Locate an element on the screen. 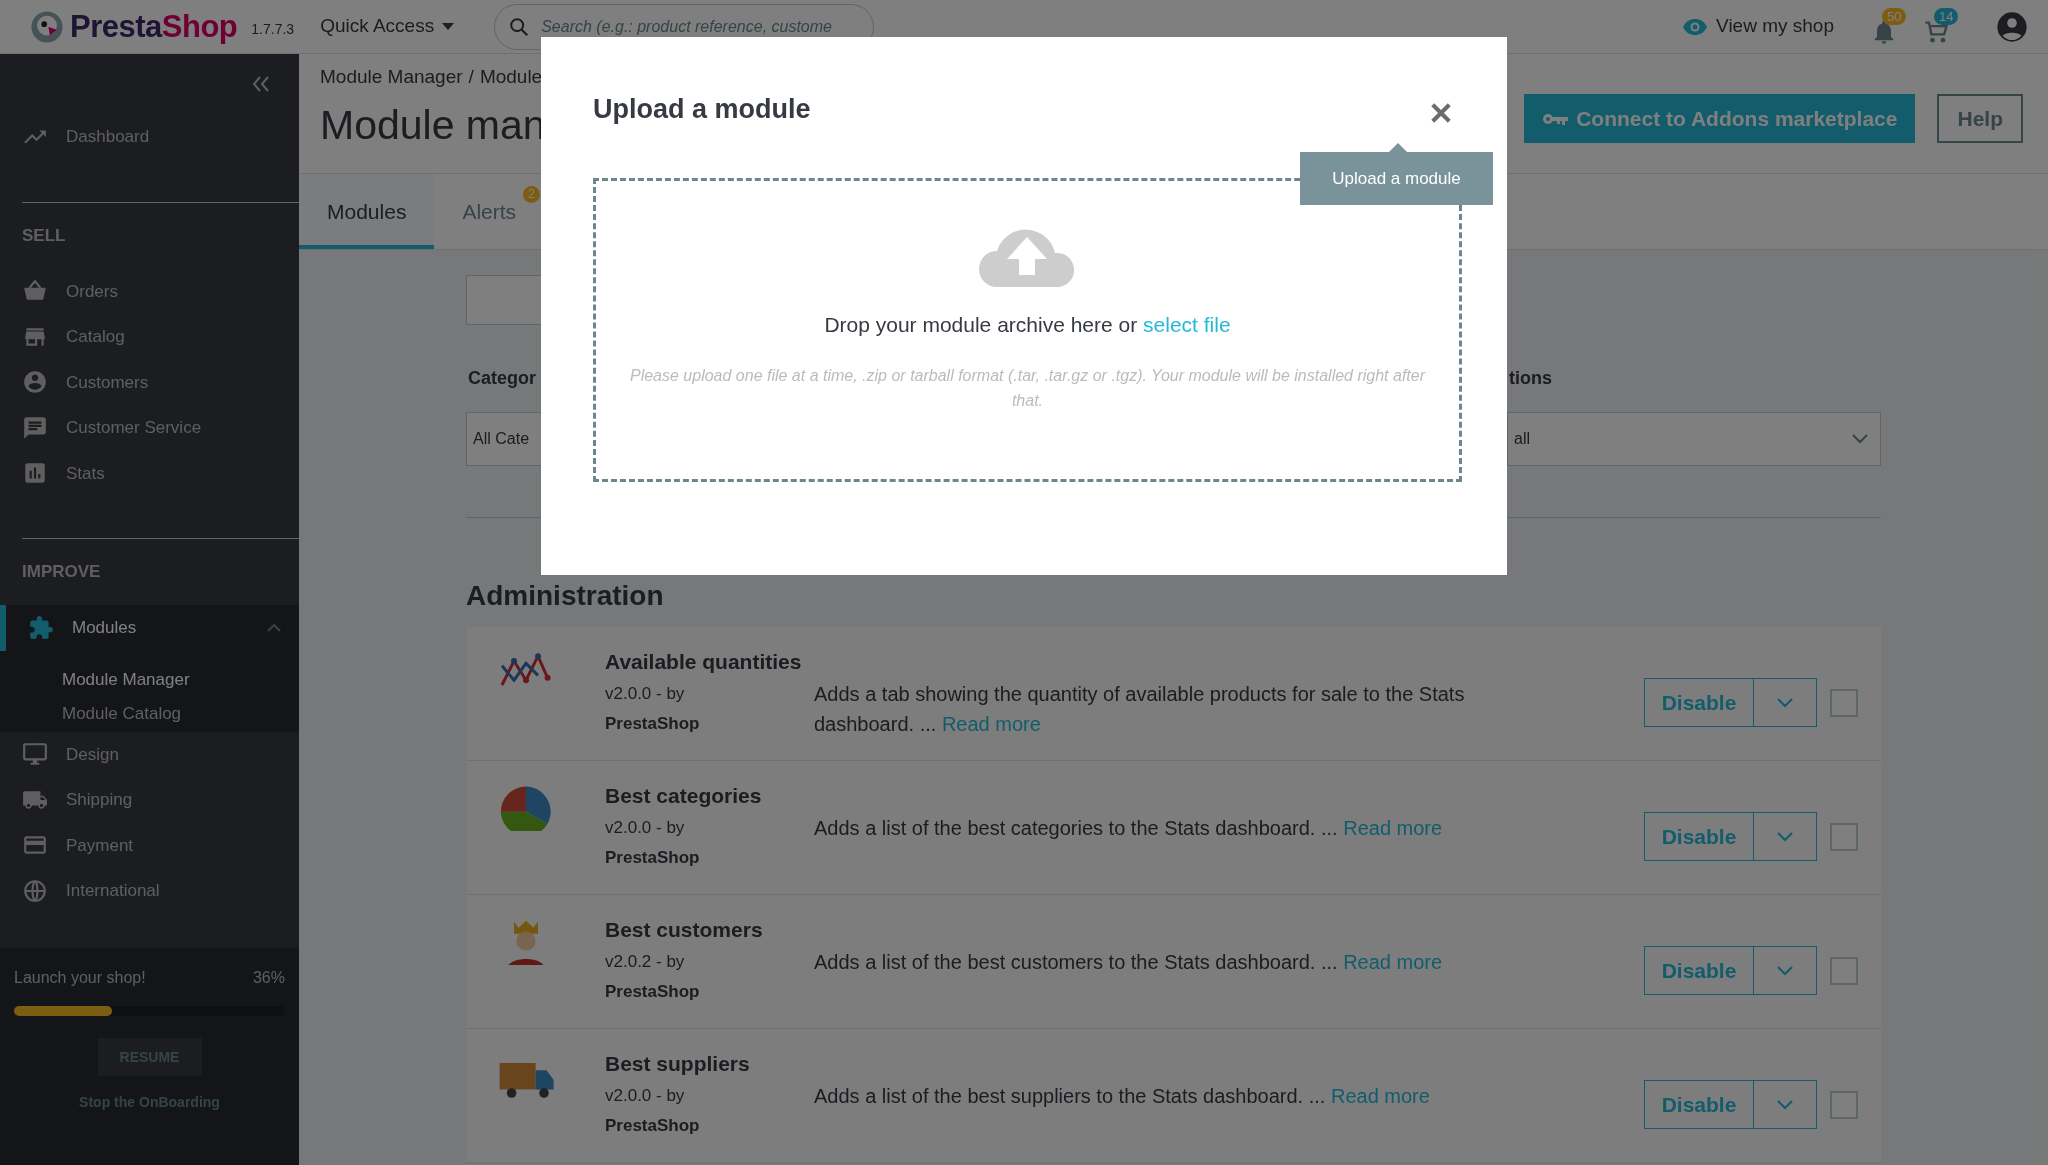  module-description: Adds a list of the best suppliers to the Stats dashboard. ... Read more is located at coordinates (1122, 1096).